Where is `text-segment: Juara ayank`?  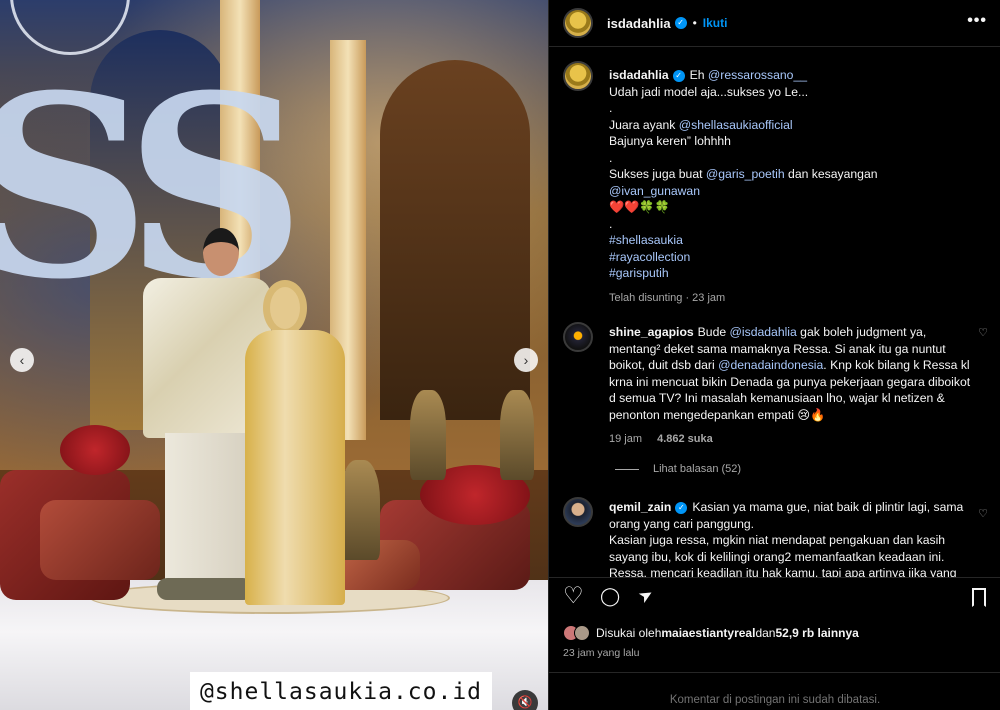
text-segment: Juara ayank is located at coordinates (644, 124).